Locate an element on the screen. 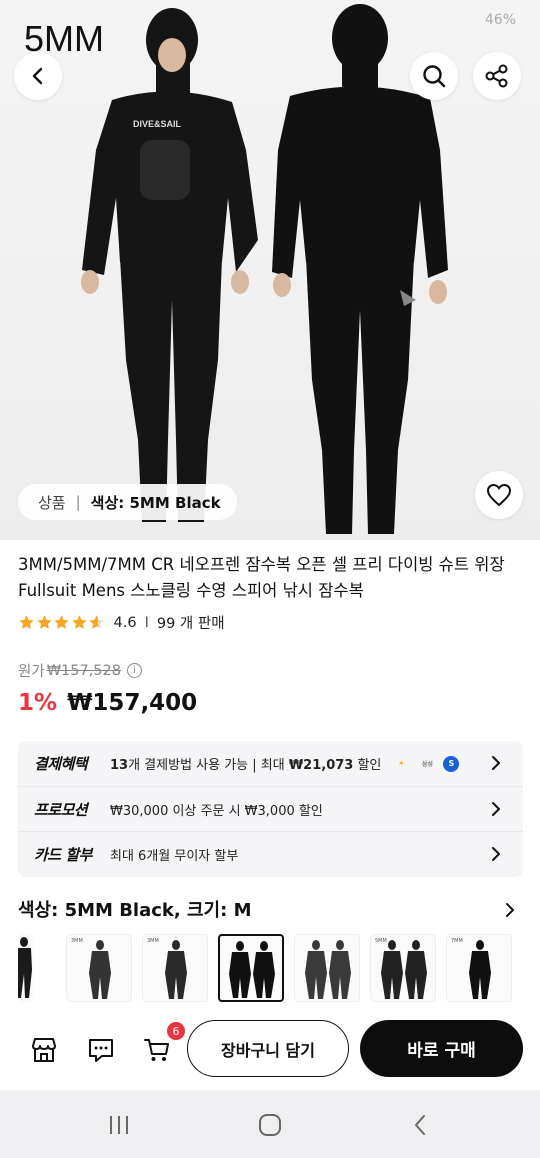  rating-value: 4.6 is located at coordinates (125, 622).